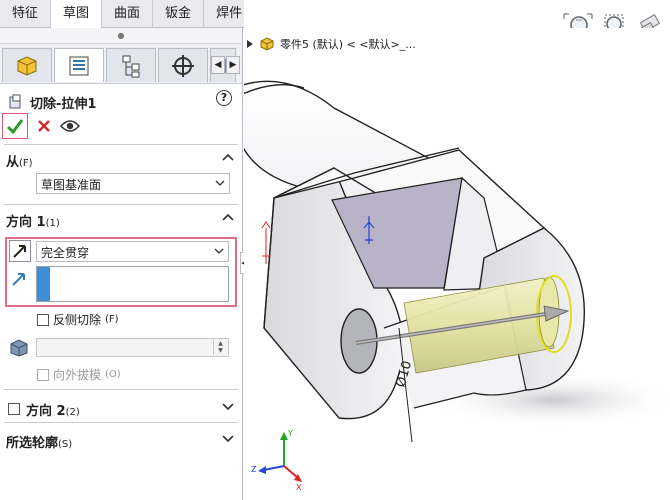 Image resolution: width=670 pixels, height=500 pixels. I want to click on direction-vector-icon, so click(18, 279).